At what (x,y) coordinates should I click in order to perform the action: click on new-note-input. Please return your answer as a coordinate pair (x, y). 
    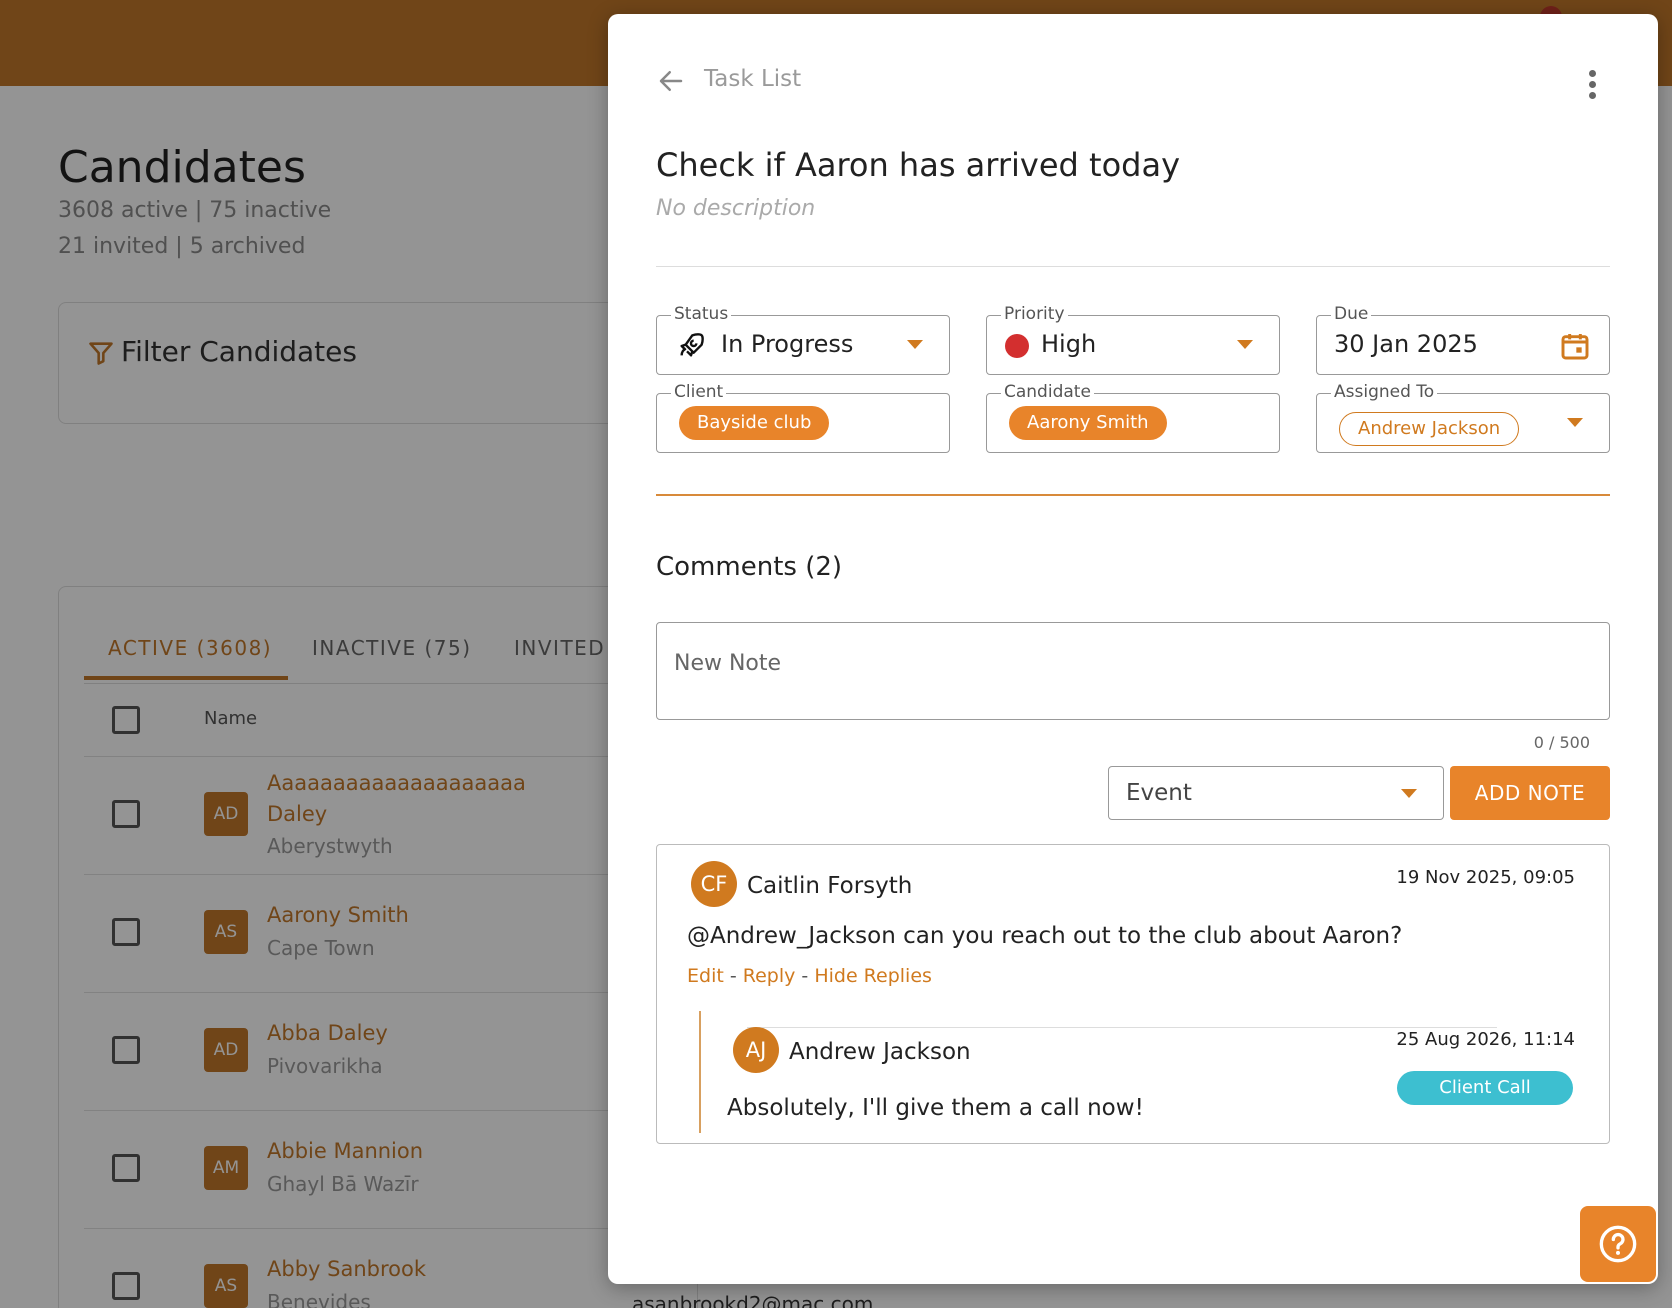
    Looking at the image, I should click on (1133, 671).